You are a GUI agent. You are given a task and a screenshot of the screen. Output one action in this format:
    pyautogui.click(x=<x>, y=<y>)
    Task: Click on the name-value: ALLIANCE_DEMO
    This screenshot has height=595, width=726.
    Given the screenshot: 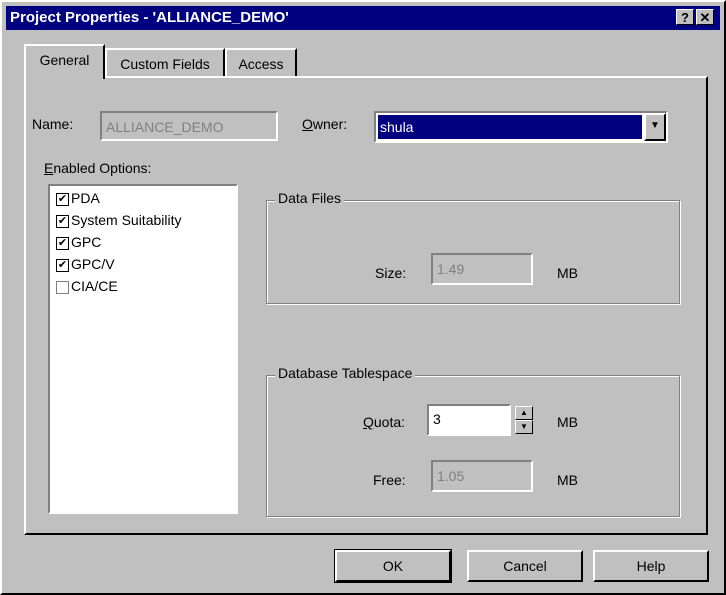 What is the action you would take?
    pyautogui.click(x=165, y=127)
    